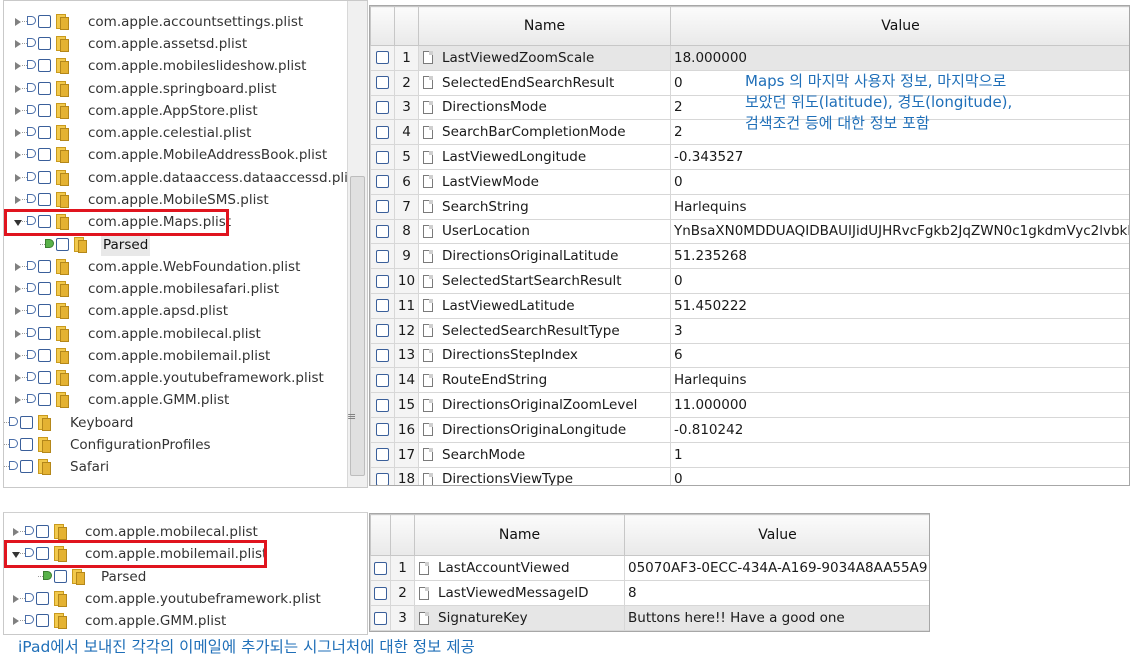 This screenshot has width=1134, height=661. Describe the element at coordinates (749, 355) in the screenshot. I see `table-row: 13 DirectionsStepIndex 6` at that location.